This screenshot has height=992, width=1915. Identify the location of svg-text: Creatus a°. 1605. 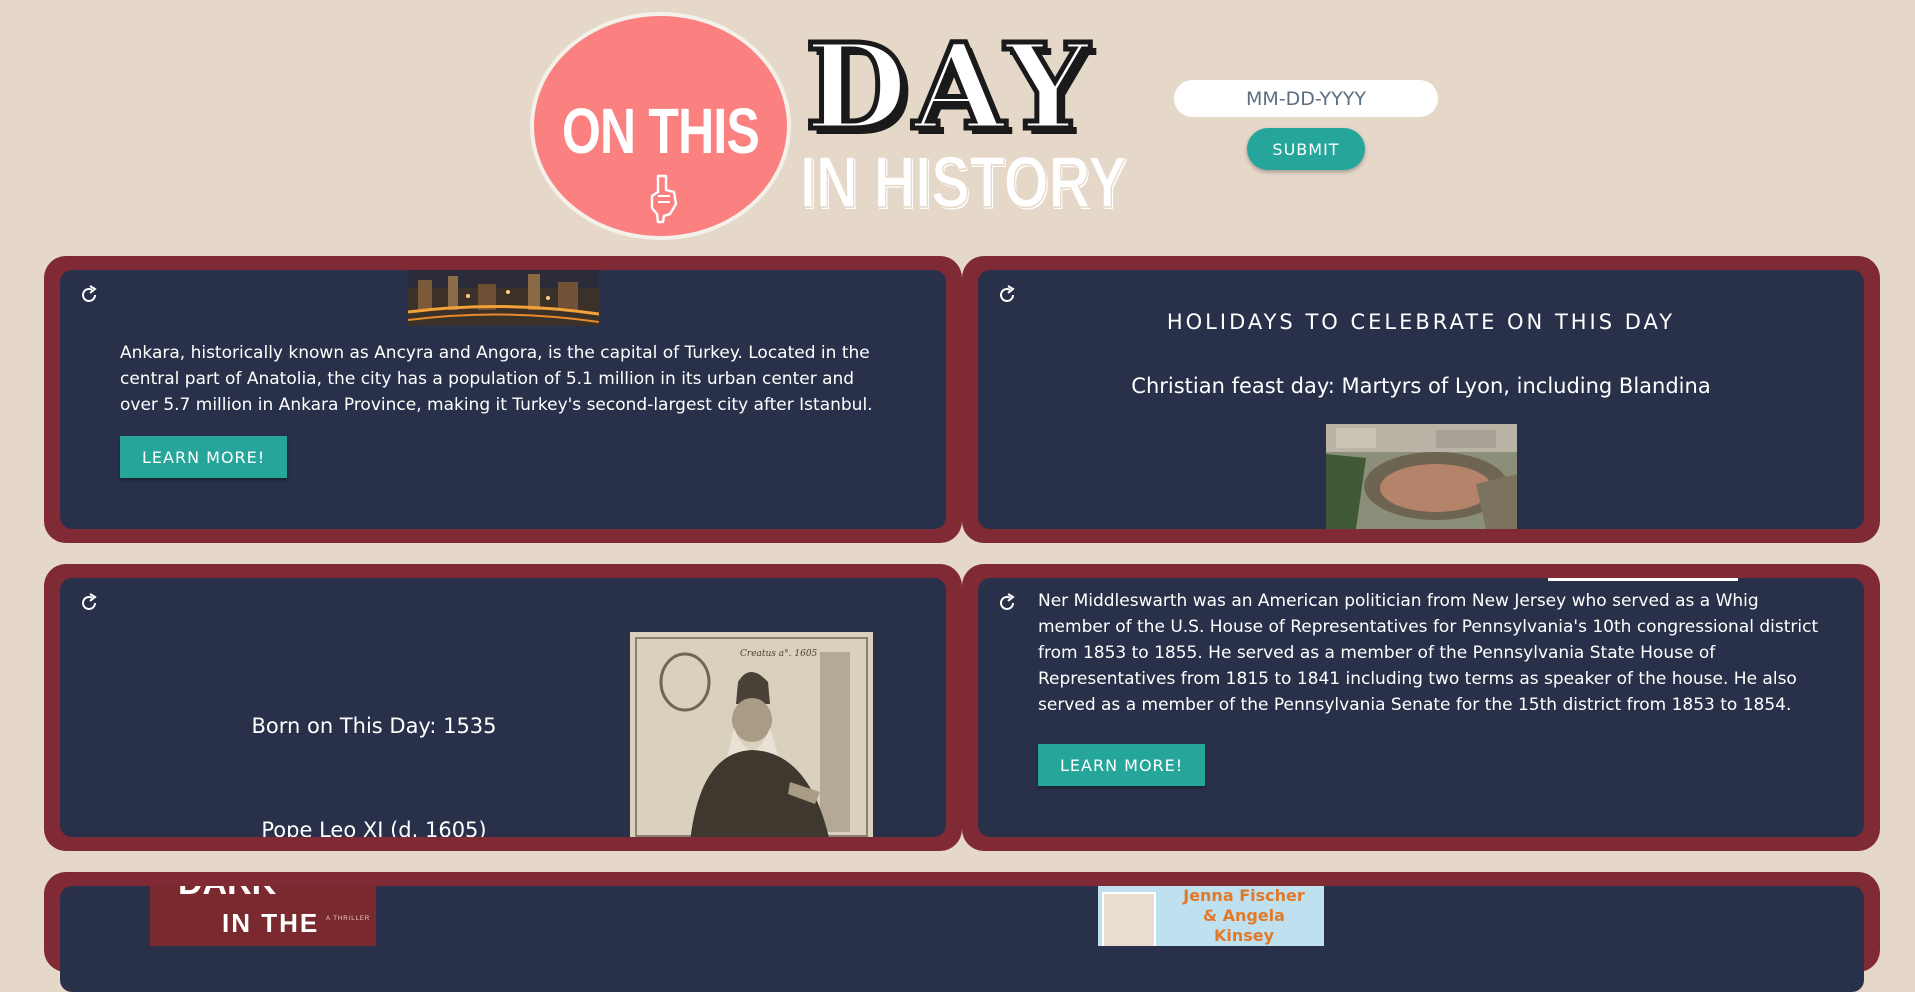
(779, 654).